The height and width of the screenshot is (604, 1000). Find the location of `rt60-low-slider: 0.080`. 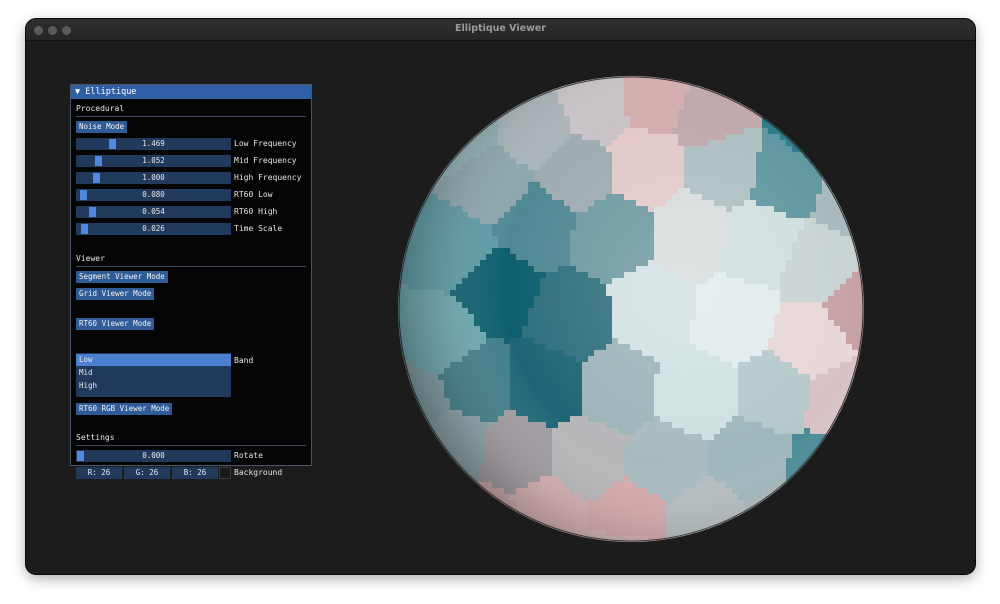

rt60-low-slider: 0.080 is located at coordinates (153, 195).